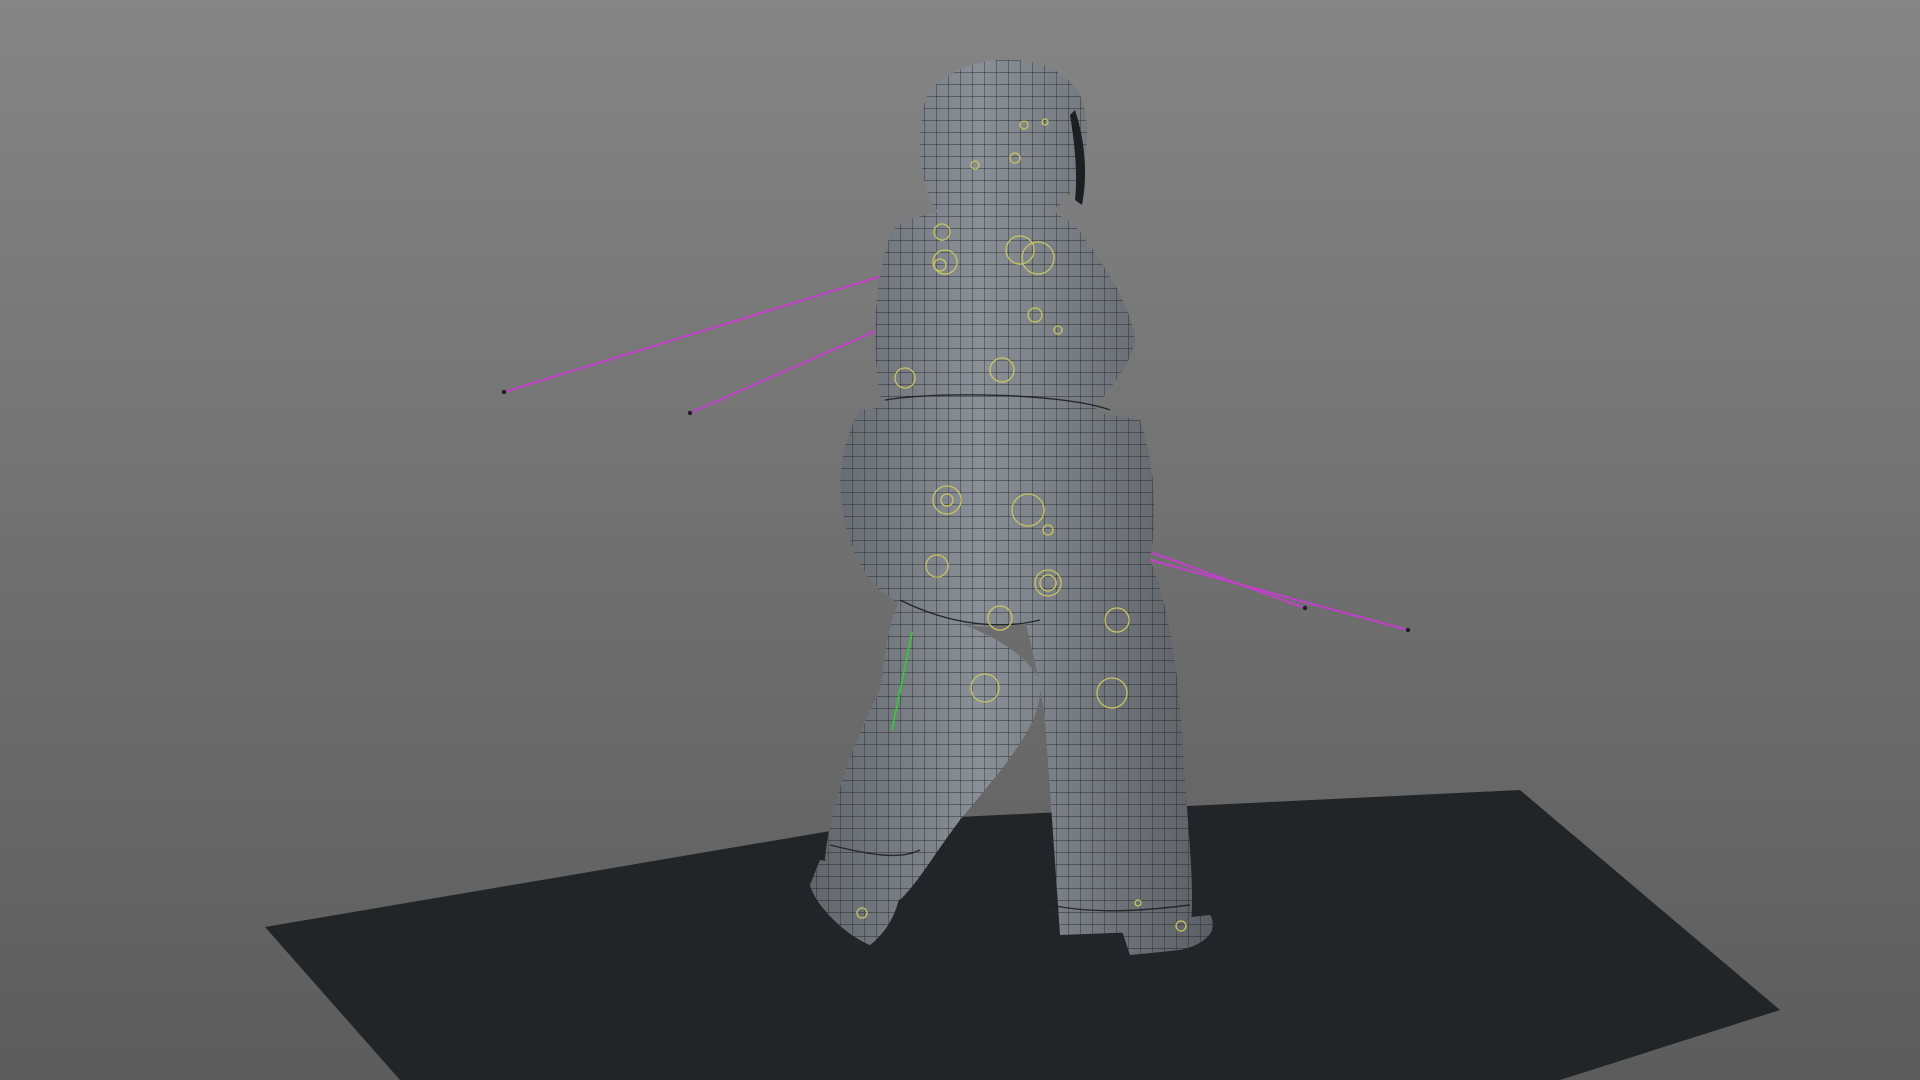 The width and height of the screenshot is (1920, 1080). Describe the element at coordinates (1279, 595) in the screenshot. I see `light-line-right-b` at that location.